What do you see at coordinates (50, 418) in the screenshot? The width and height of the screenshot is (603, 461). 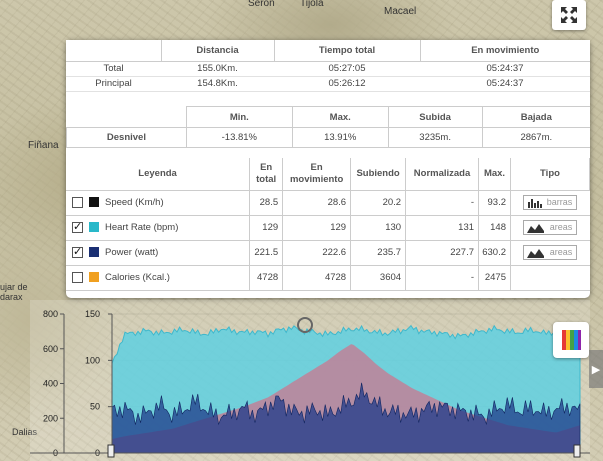 I see `left-axis-tick-label: 200` at bounding box center [50, 418].